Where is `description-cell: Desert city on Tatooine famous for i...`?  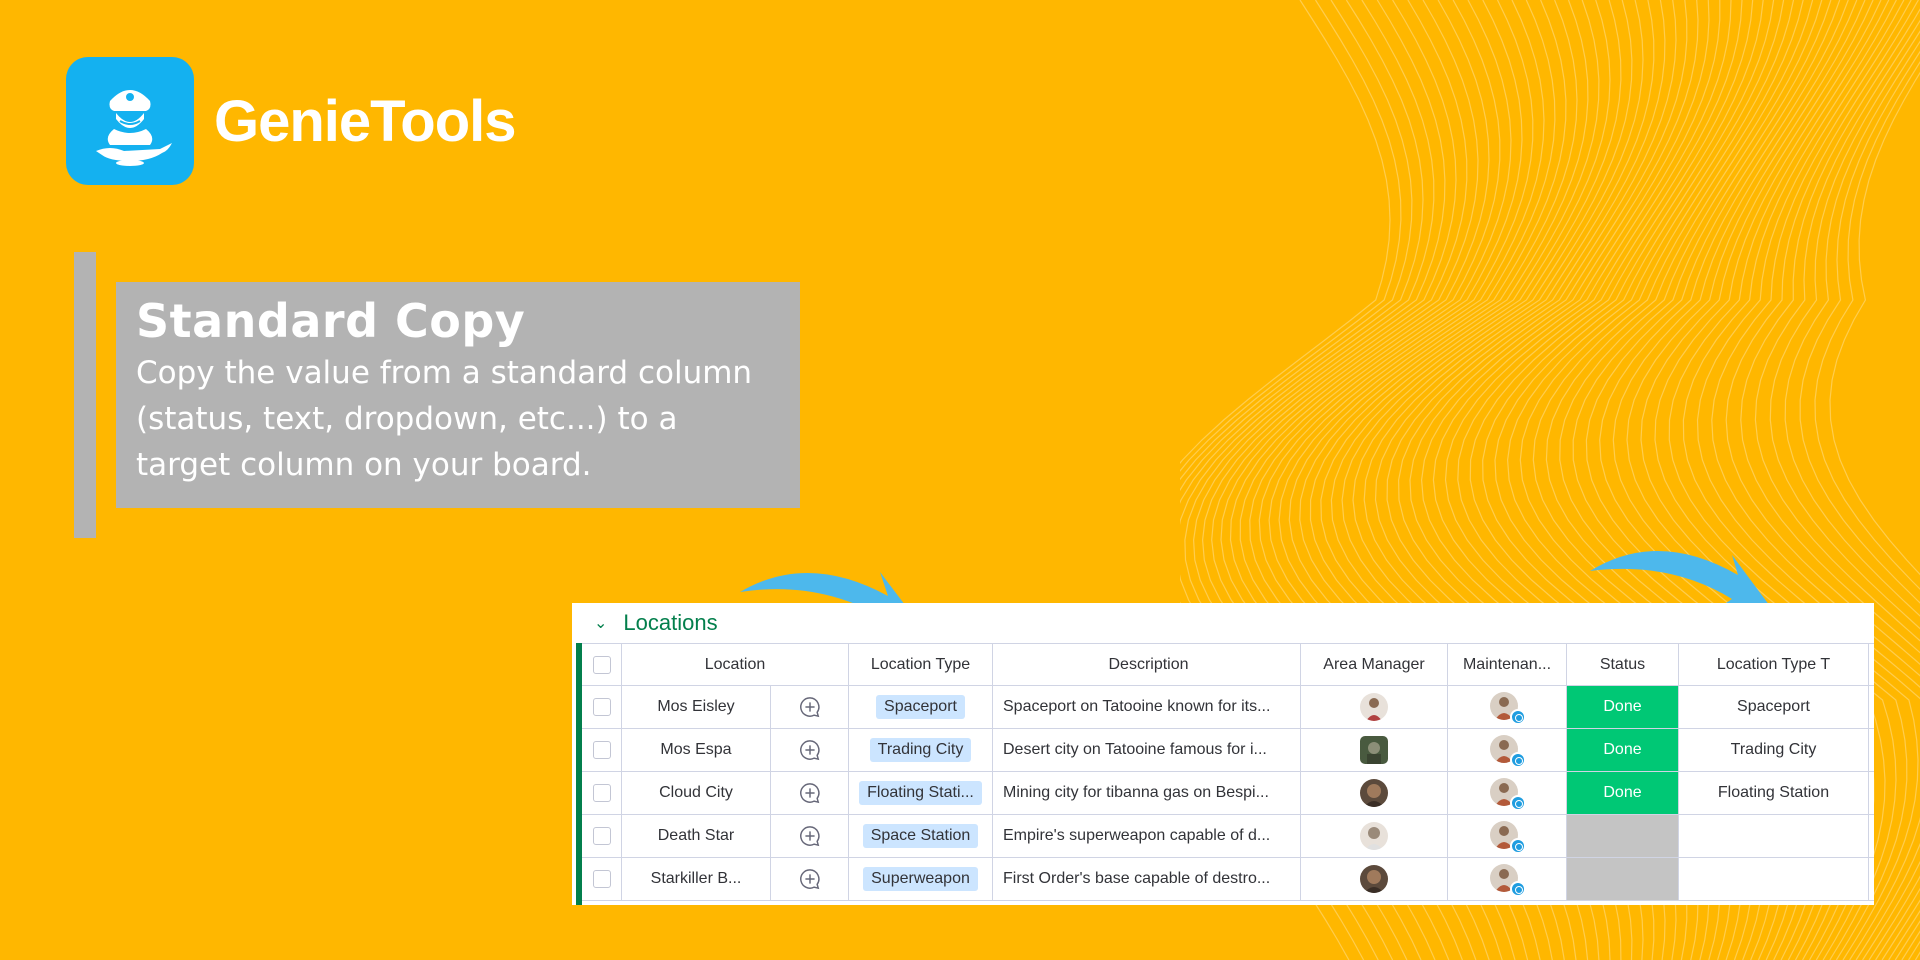
description-cell: Desert city on Tatooine famous for i... is located at coordinates (1147, 750).